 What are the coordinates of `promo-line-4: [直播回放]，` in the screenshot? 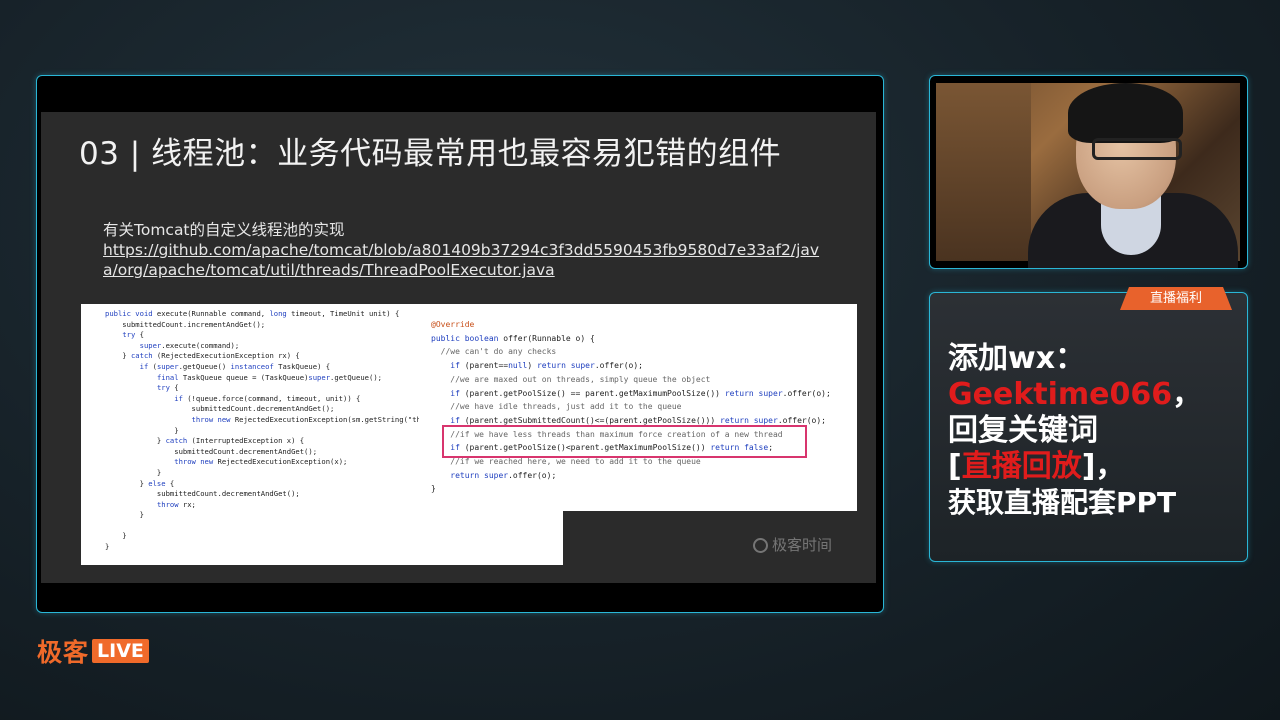 It's located at (1037, 466).